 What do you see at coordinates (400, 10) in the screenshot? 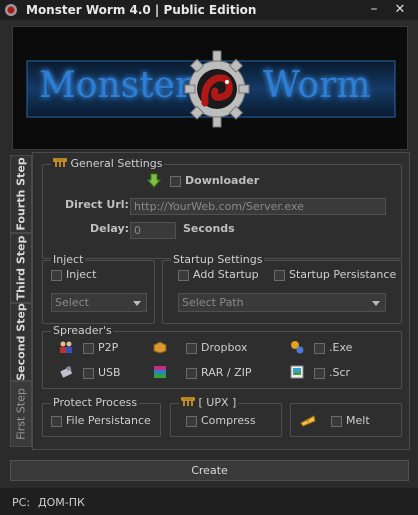
I see `close-button: ✕` at bounding box center [400, 10].